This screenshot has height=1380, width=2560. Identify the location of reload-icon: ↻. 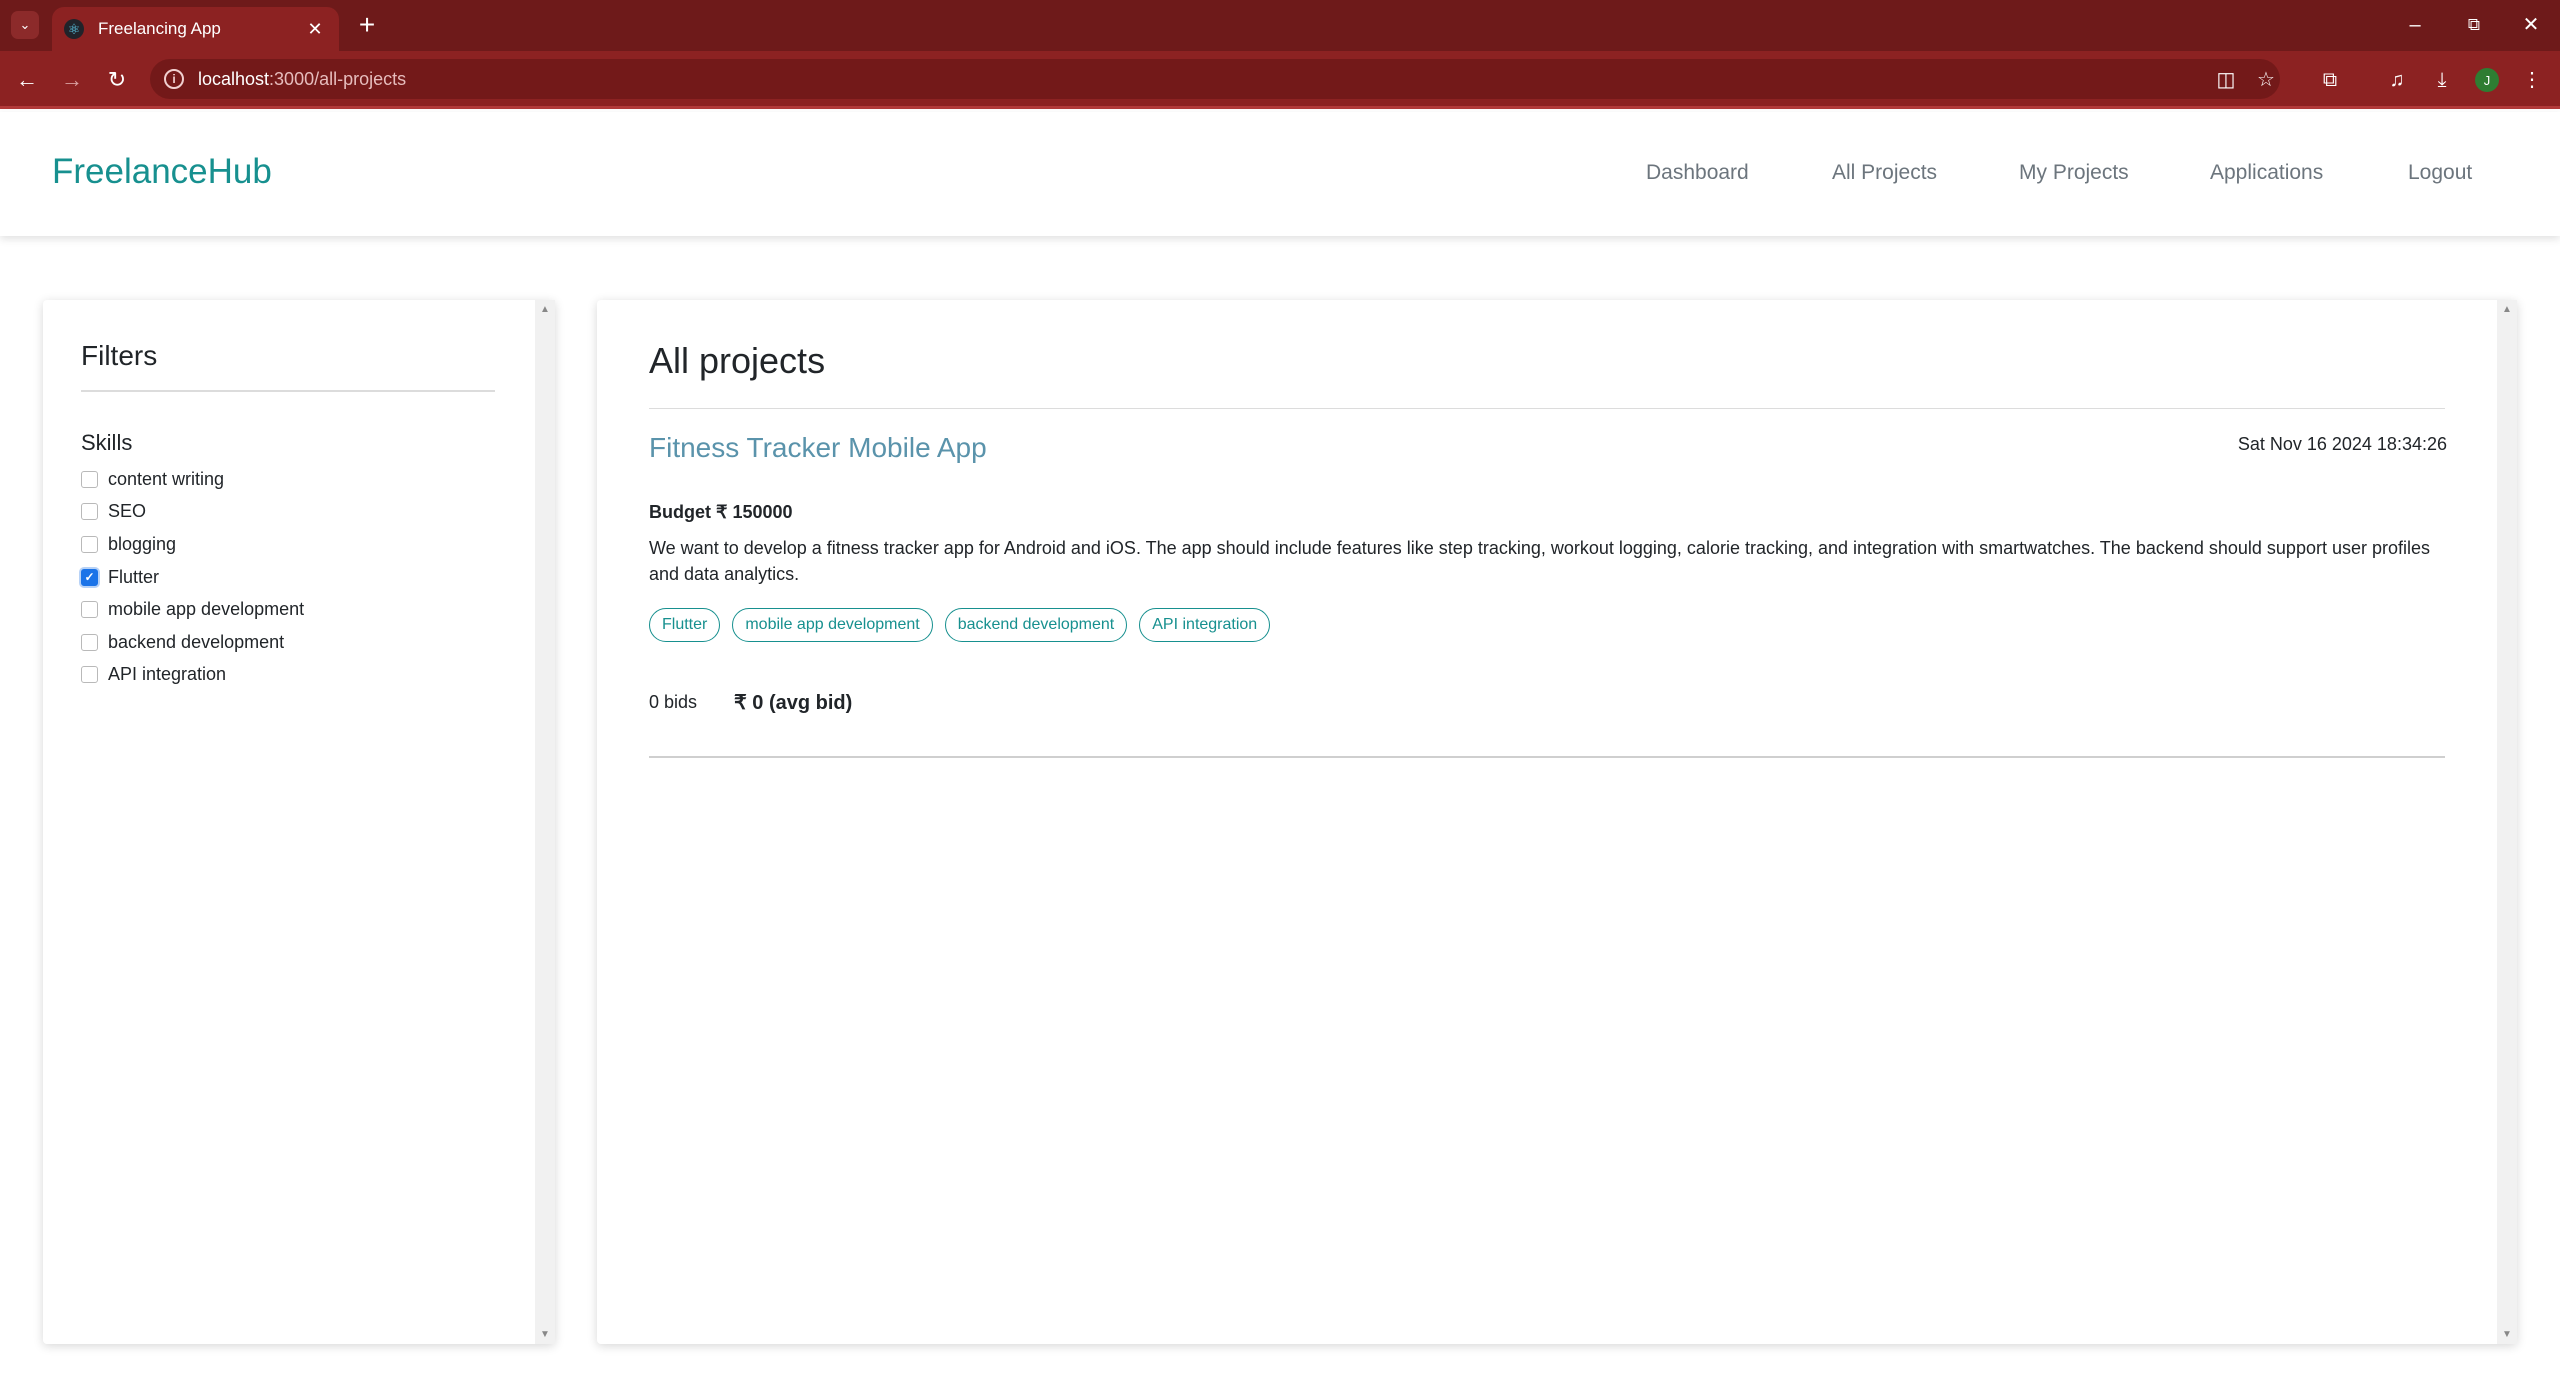
(117, 80).